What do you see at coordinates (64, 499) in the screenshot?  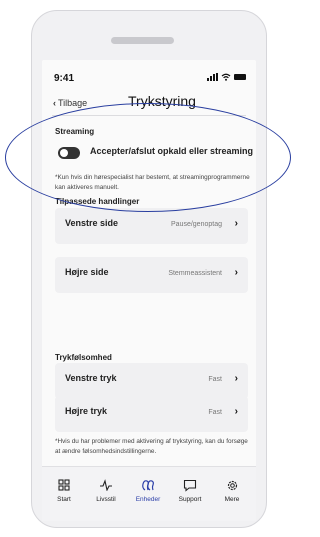 I see `tab-label: Start` at bounding box center [64, 499].